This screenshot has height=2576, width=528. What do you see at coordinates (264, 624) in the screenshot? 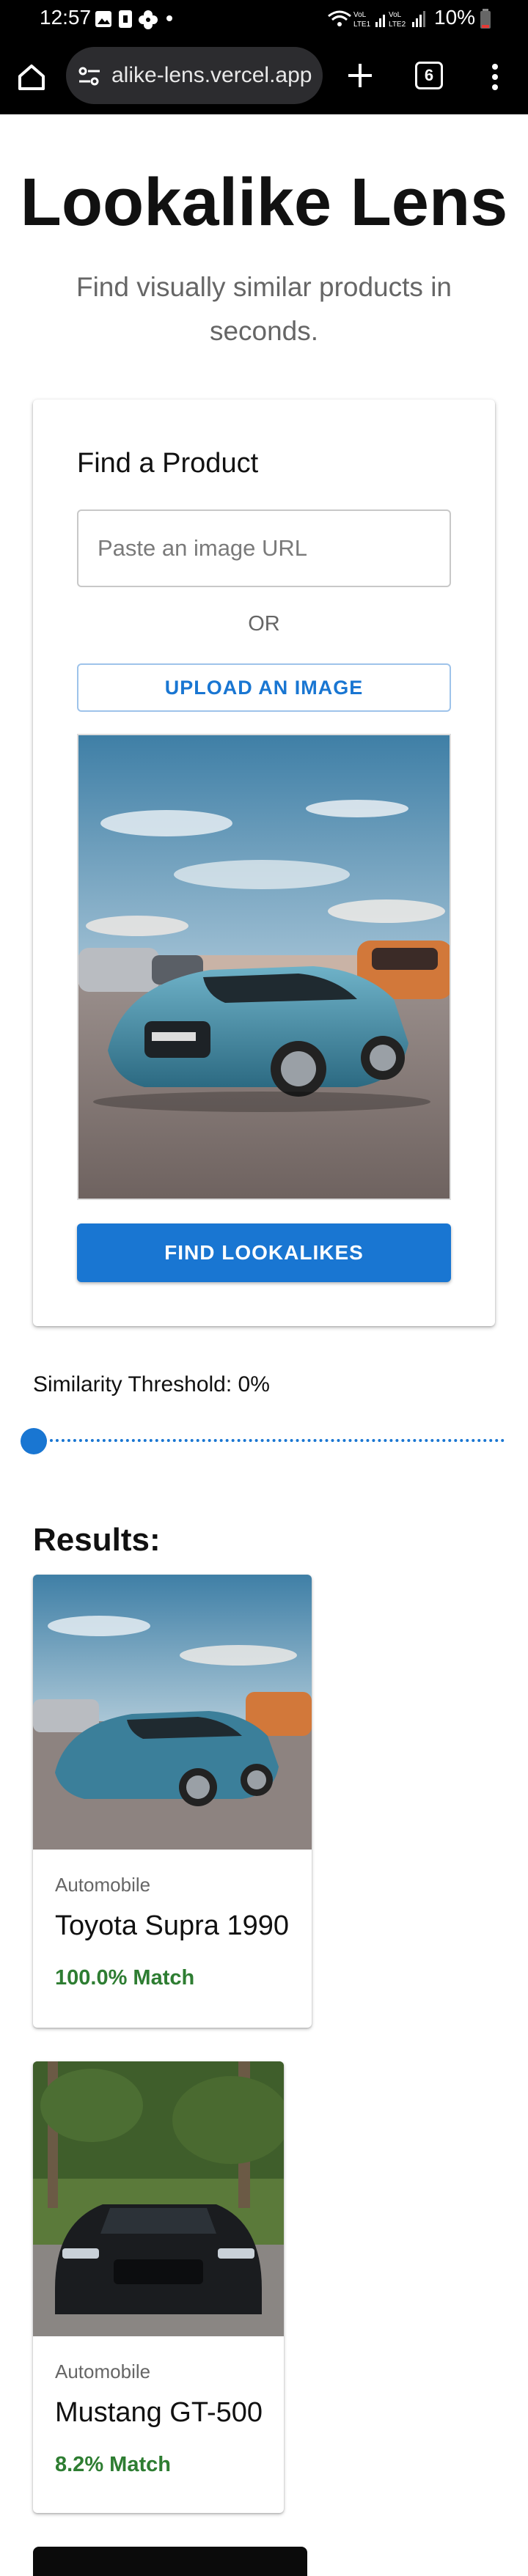
I see `or-divider: OR` at bounding box center [264, 624].